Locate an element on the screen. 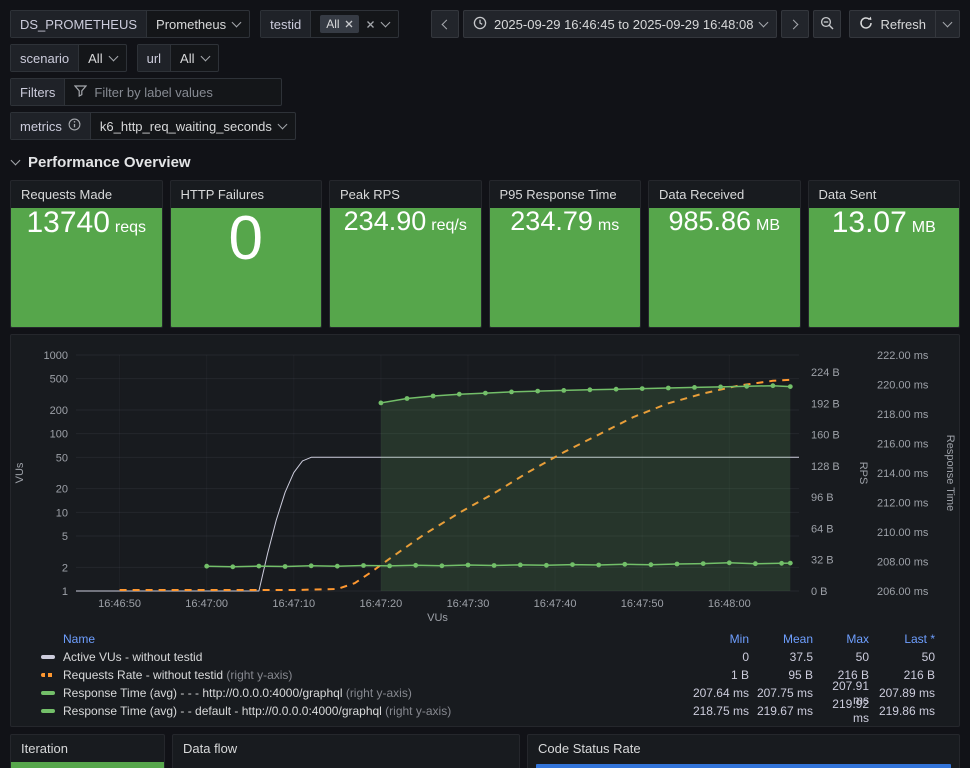 The width and height of the screenshot is (970, 768). panel-body is located at coordinates (743, 765).